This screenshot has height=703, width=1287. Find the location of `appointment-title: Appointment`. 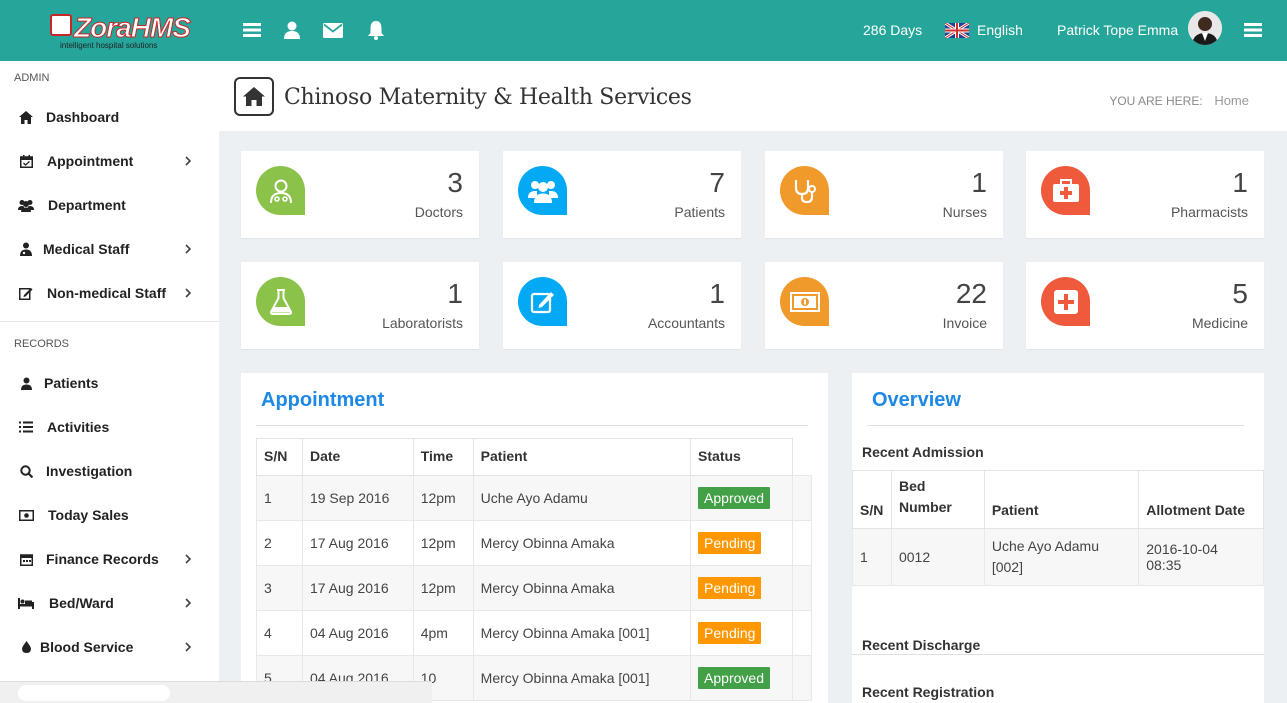

appointment-title: Appointment is located at coordinates (323, 400).